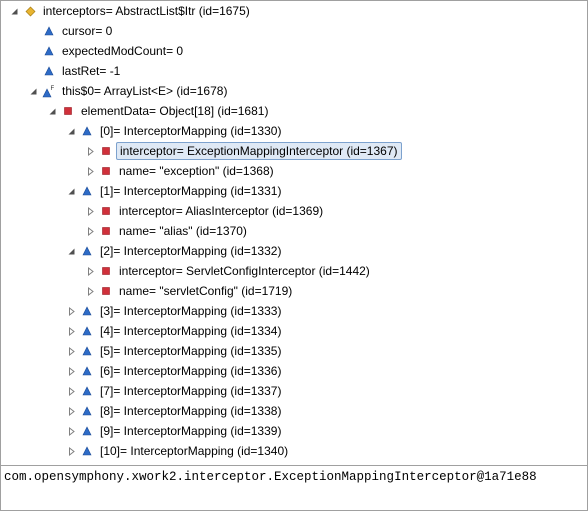  I want to click on tree-row-label: interceptor= AliasInterceptor (id=1369), so click(221, 211).